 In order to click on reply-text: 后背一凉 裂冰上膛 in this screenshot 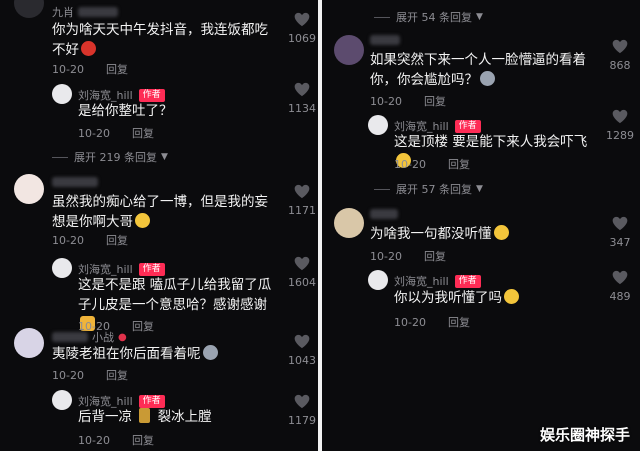, I will do `click(178, 417)`.